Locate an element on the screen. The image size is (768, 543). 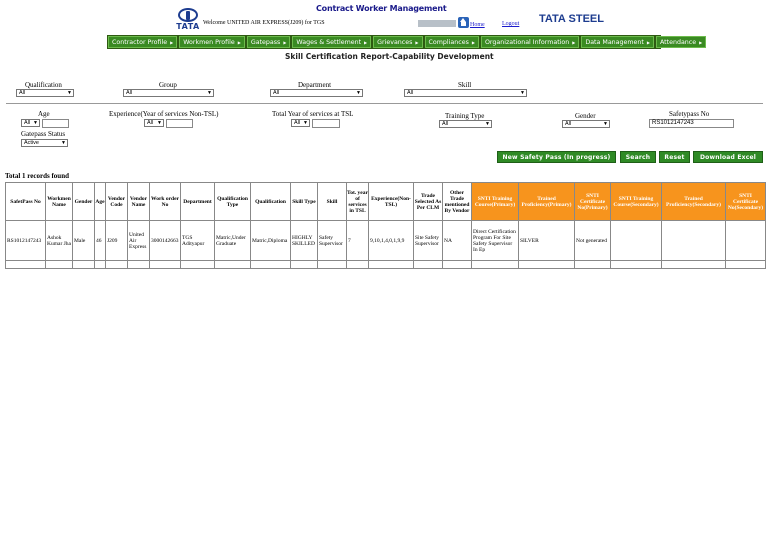
table-cell: 9,10,1,4,0,1,9,9 is located at coordinates (391, 240).